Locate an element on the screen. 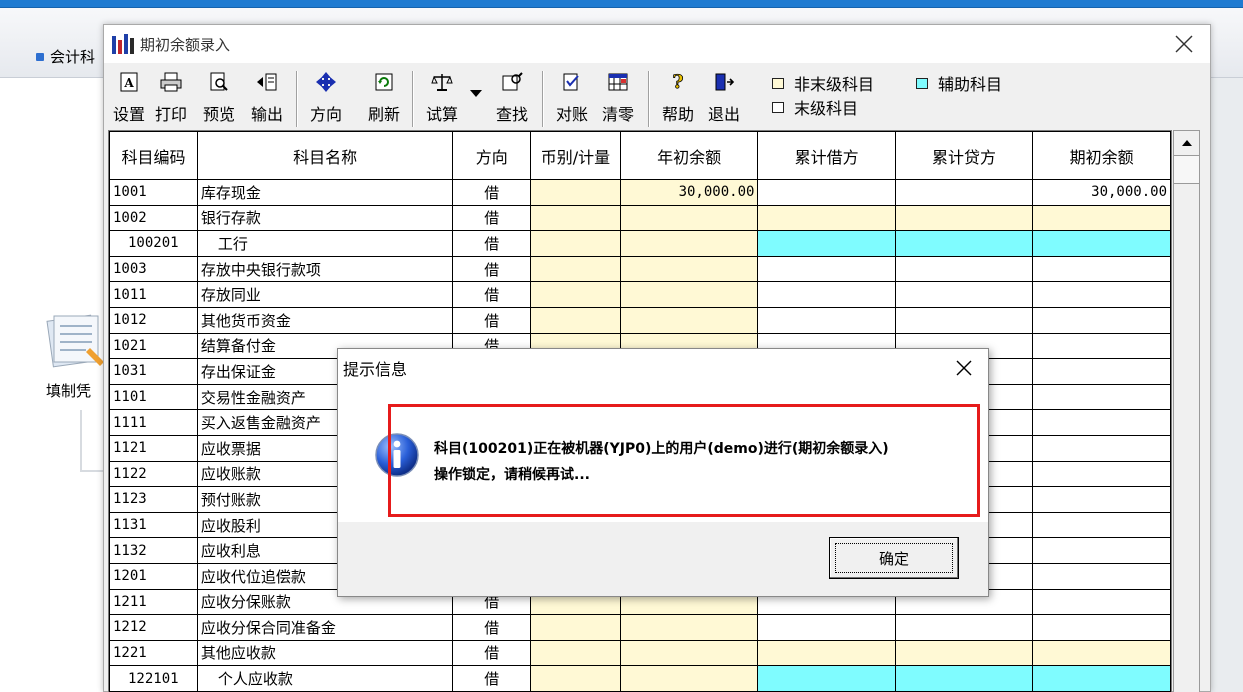  cell-code: 1201 is located at coordinates (153, 576).